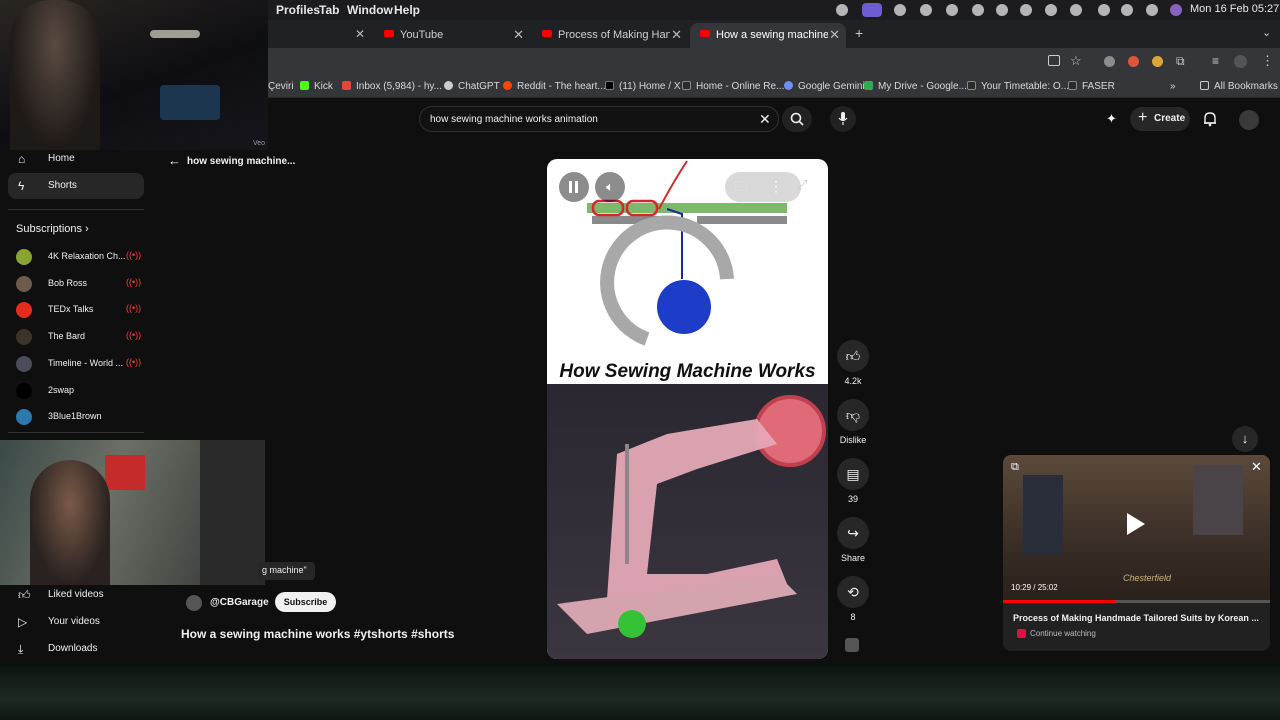  What do you see at coordinates (79, 310) in the screenshot?
I see `subscription-item: TEDx Talks ((•))` at bounding box center [79, 310].